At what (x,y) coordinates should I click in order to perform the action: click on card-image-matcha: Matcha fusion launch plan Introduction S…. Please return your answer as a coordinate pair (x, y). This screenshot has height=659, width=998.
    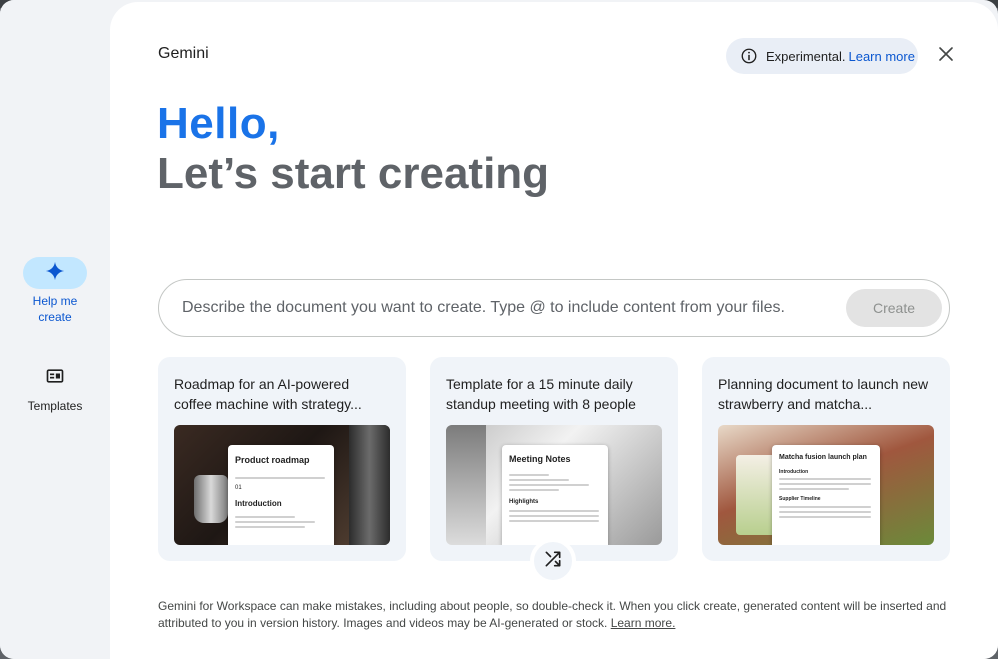
    Looking at the image, I should click on (826, 485).